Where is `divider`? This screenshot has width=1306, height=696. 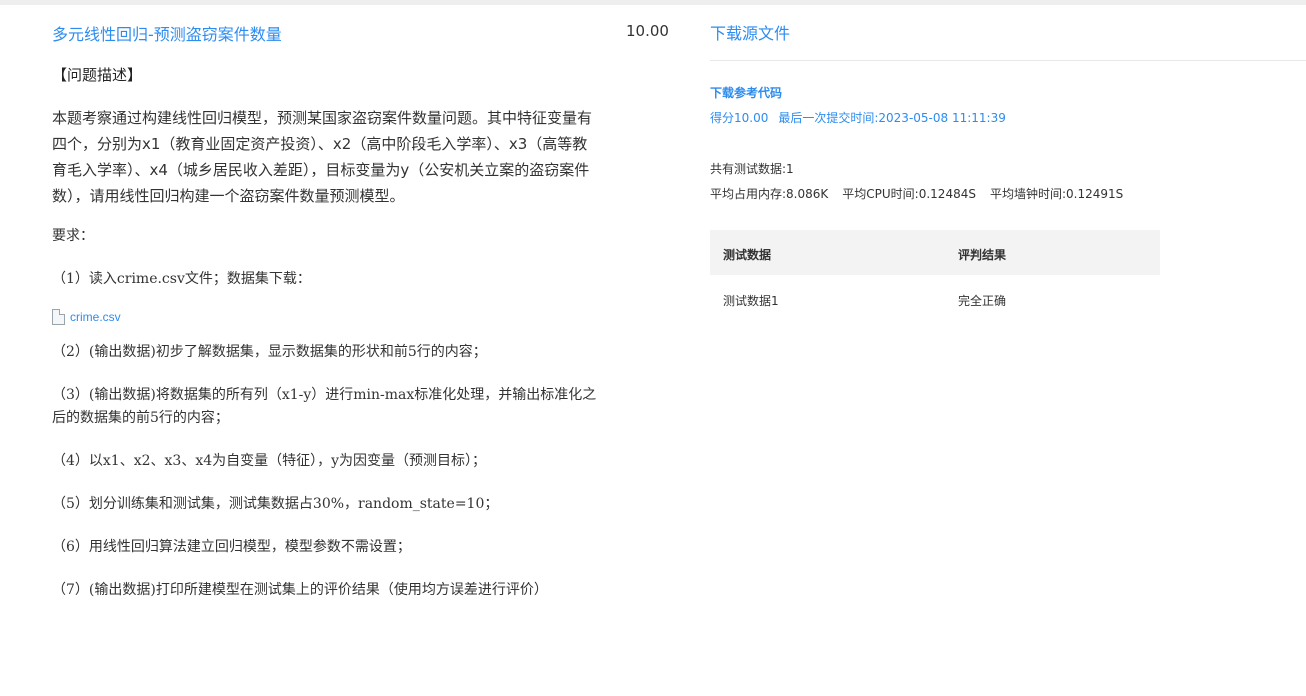 divider is located at coordinates (1008, 60).